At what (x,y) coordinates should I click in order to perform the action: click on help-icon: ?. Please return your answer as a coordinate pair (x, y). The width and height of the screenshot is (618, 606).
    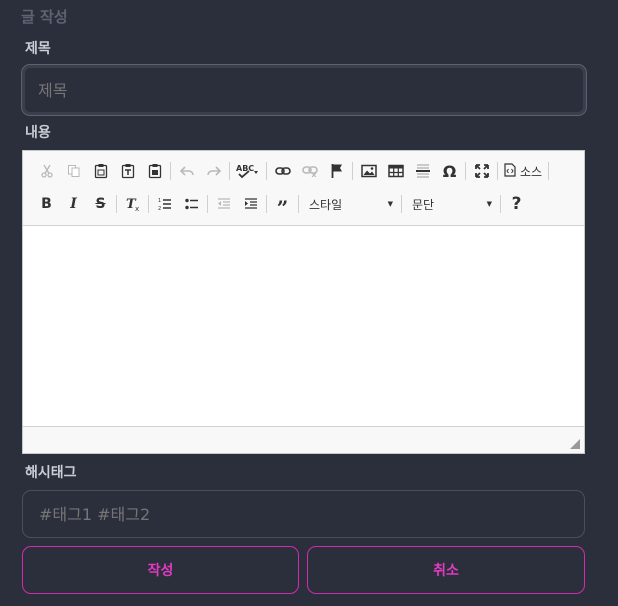
    Looking at the image, I should click on (516, 204).